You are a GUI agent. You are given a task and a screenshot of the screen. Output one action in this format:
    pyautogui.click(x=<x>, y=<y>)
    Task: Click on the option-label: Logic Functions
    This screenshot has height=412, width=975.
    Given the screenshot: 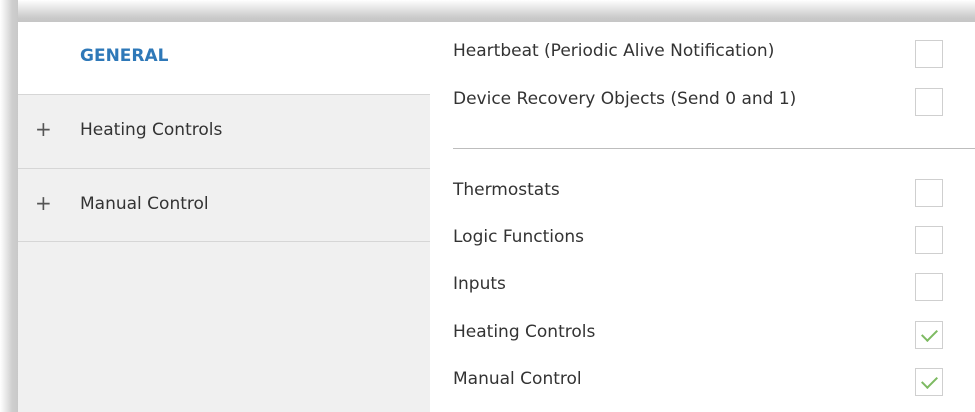 What is the action you would take?
    pyautogui.click(x=519, y=237)
    